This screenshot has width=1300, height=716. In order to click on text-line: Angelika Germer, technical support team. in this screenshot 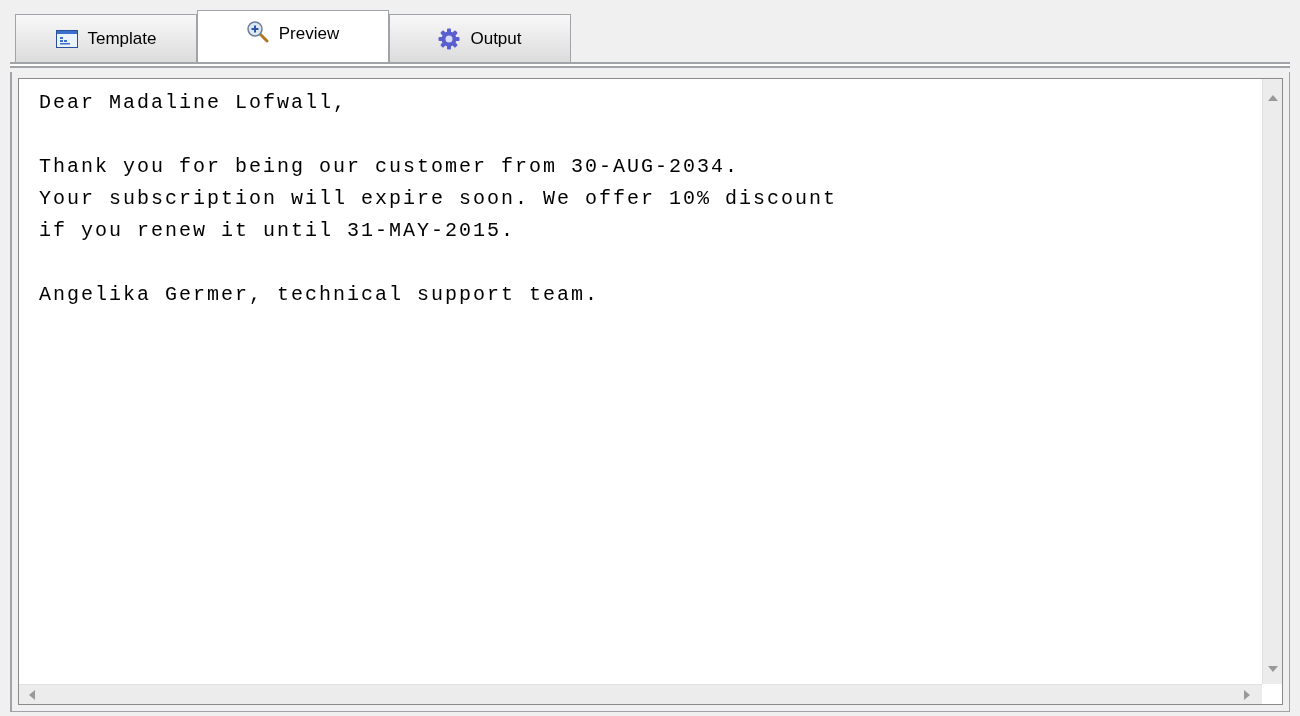, I will do `click(319, 295)`.